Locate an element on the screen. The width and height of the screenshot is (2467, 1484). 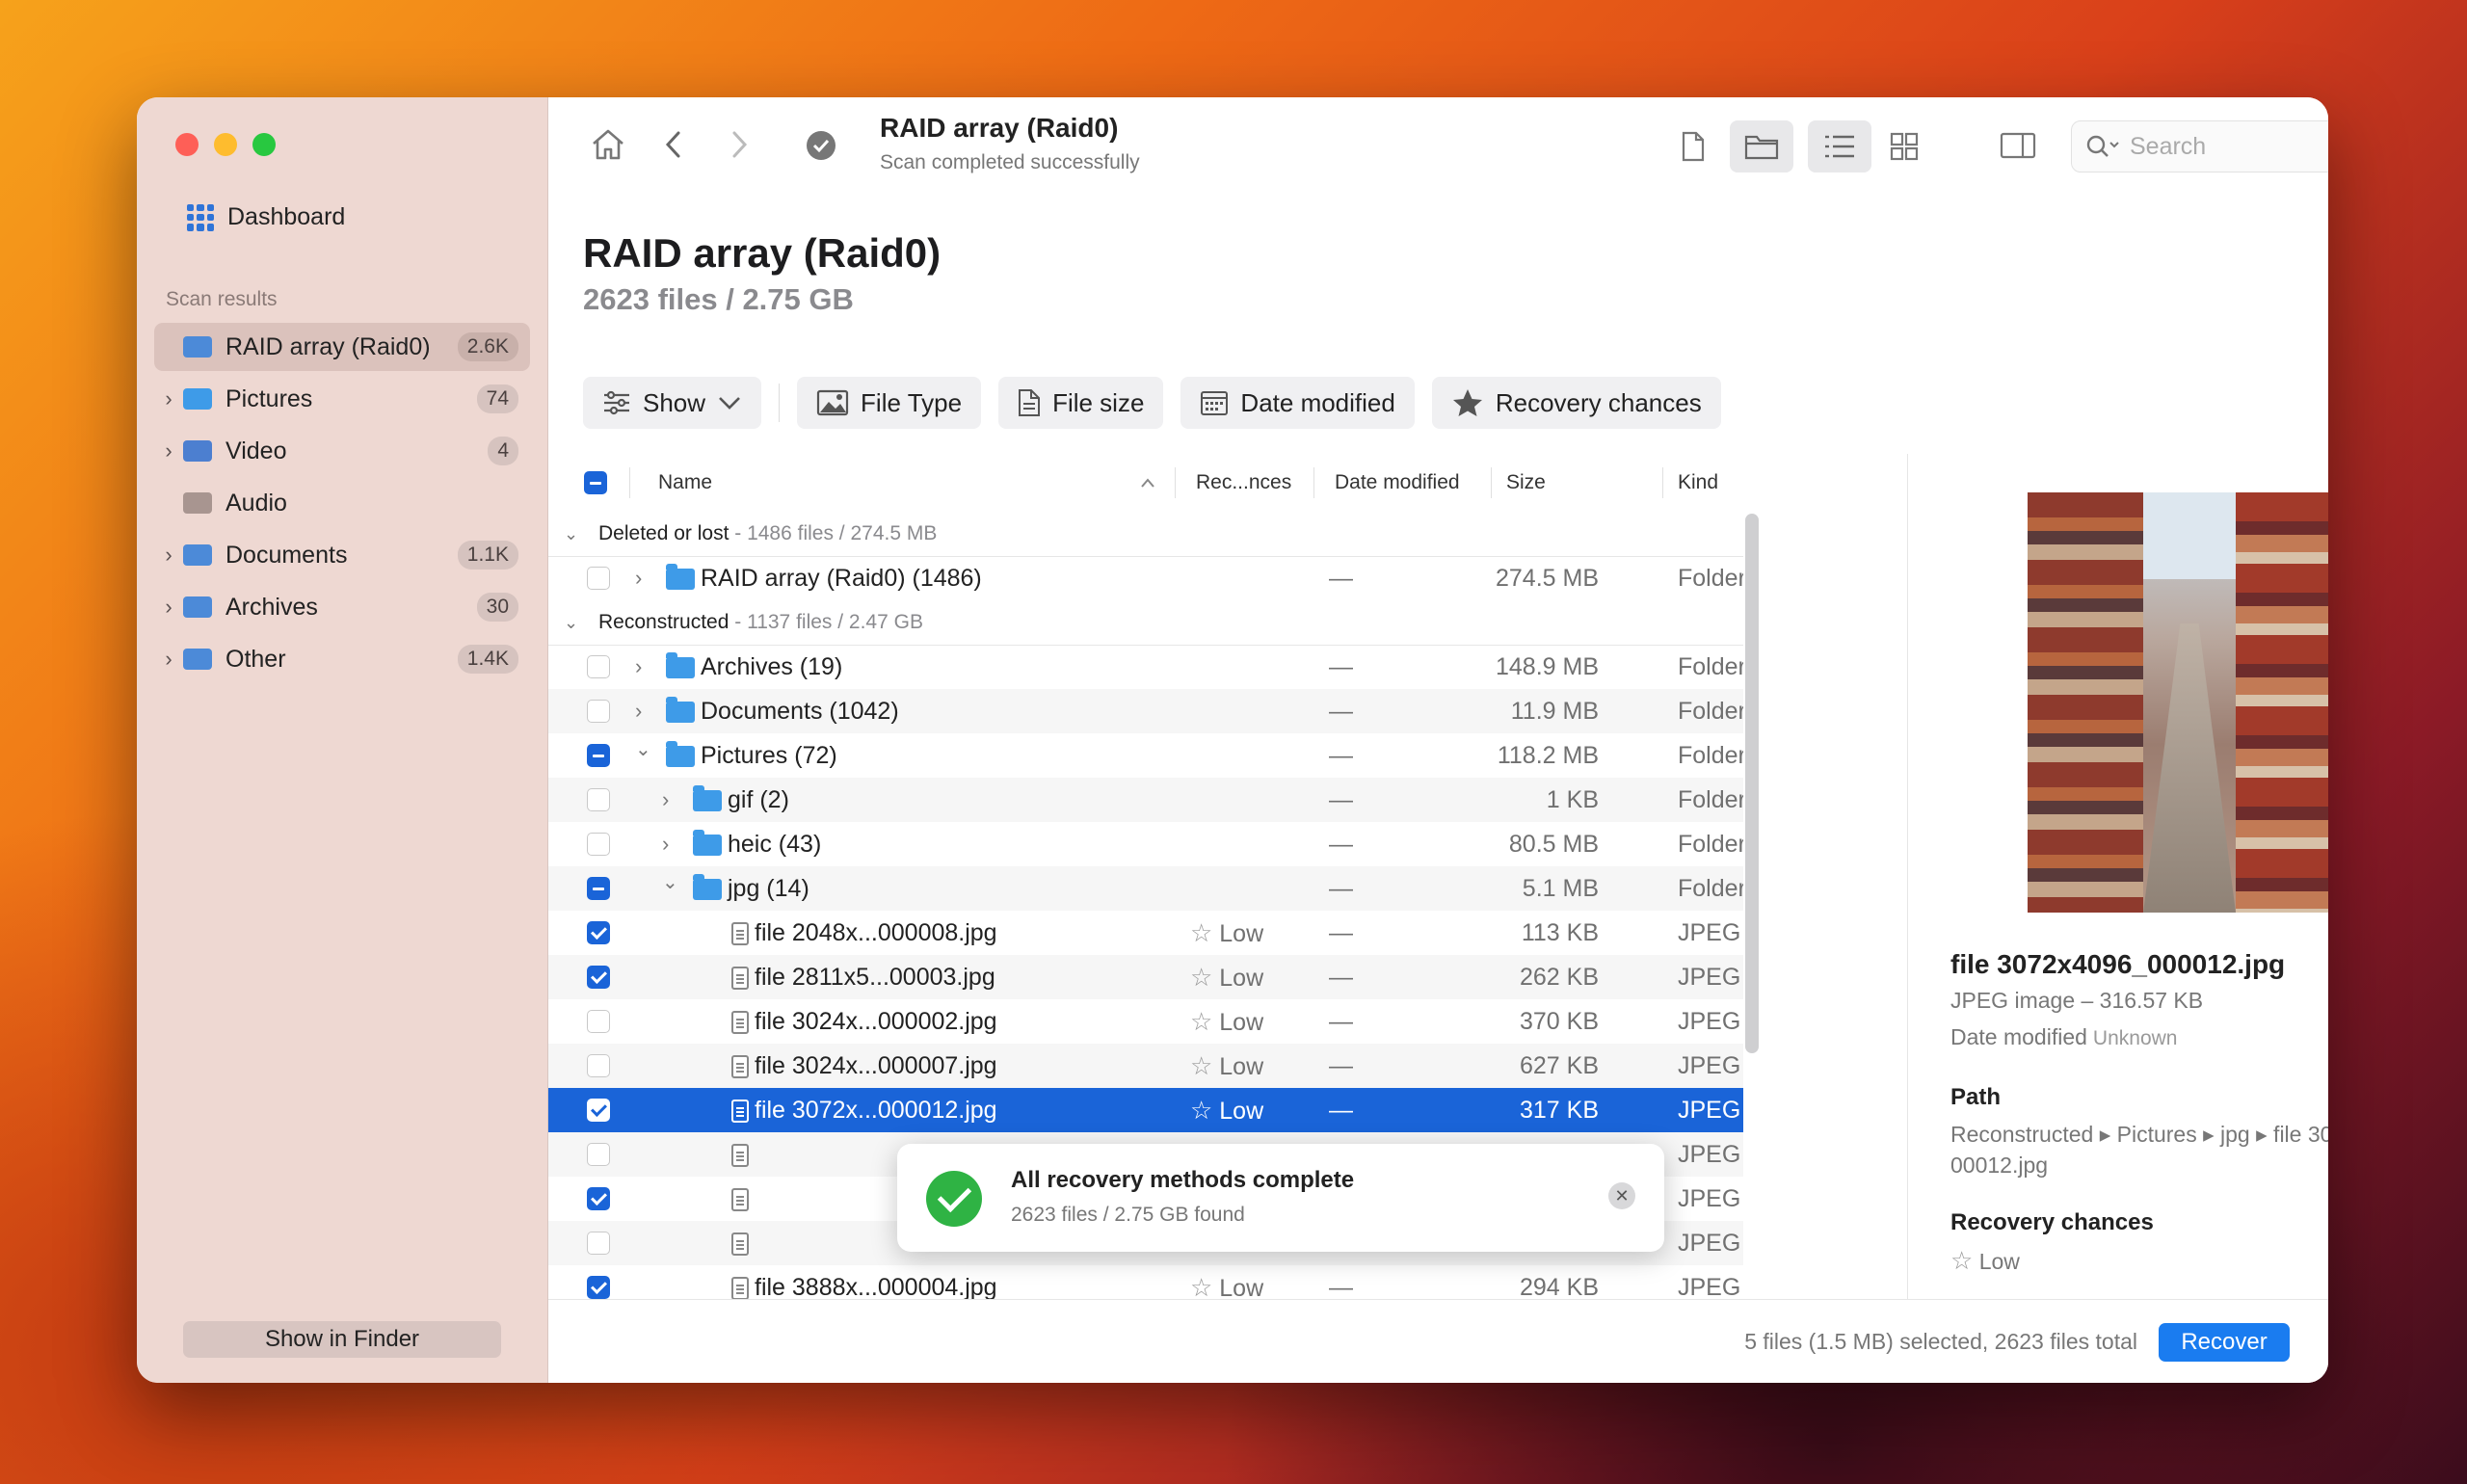
show-in-finder-button: Show in Finder is located at coordinates (342, 1339).